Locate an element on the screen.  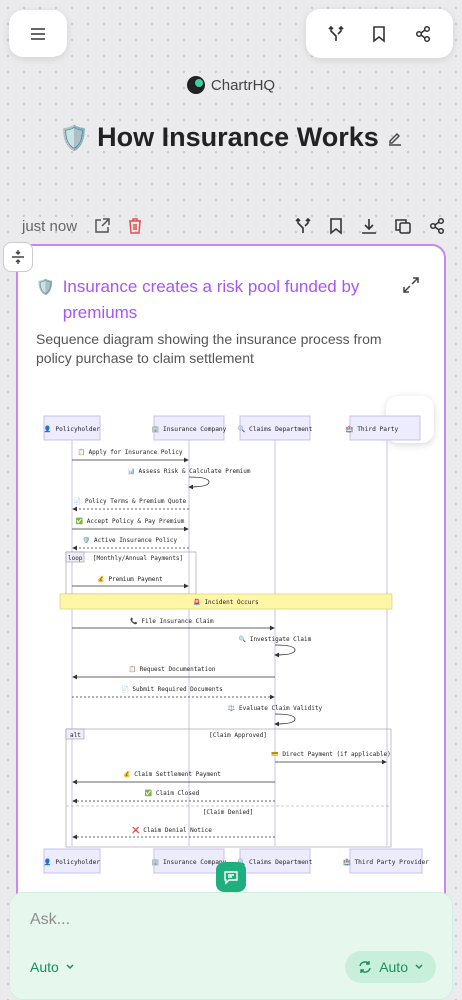
model-select: Auto is located at coordinates (390, 967).